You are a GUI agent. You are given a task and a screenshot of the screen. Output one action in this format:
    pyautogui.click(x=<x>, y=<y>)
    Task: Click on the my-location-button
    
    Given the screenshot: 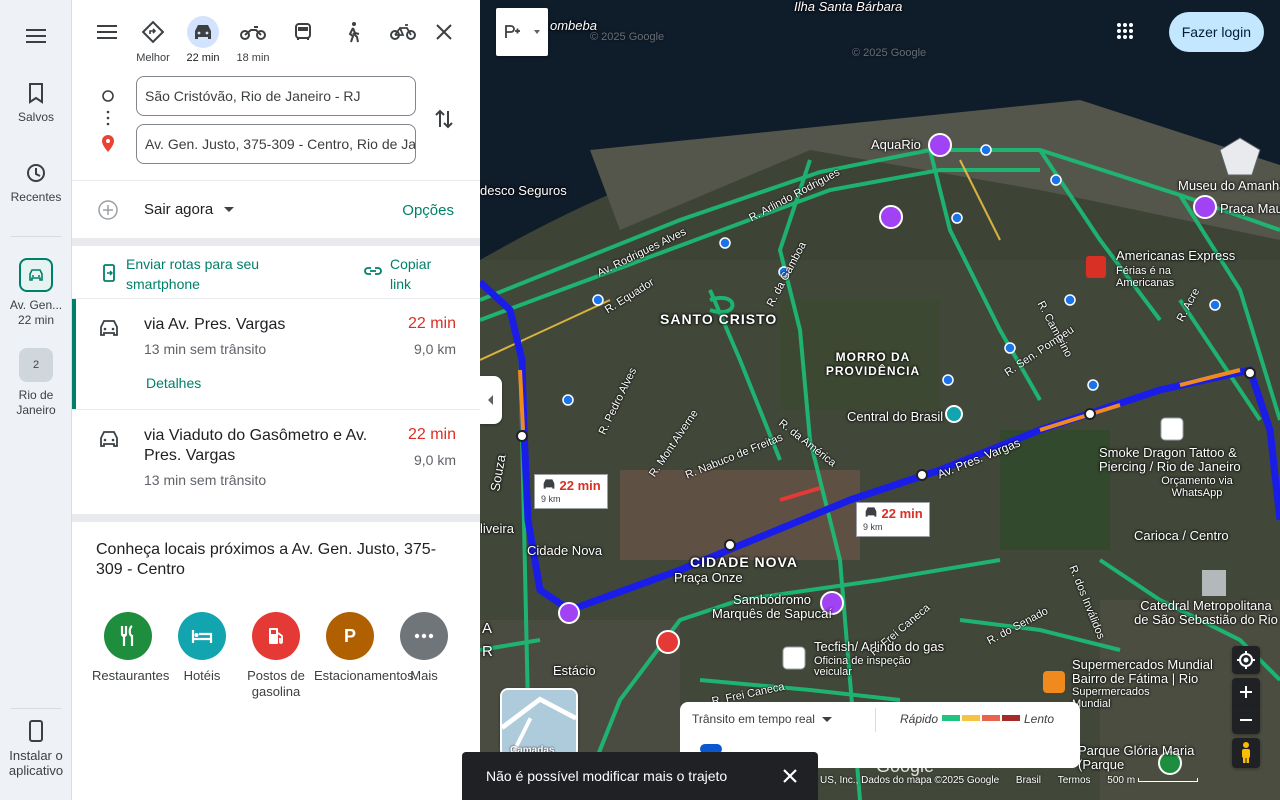 What is the action you would take?
    pyautogui.click(x=1246, y=660)
    